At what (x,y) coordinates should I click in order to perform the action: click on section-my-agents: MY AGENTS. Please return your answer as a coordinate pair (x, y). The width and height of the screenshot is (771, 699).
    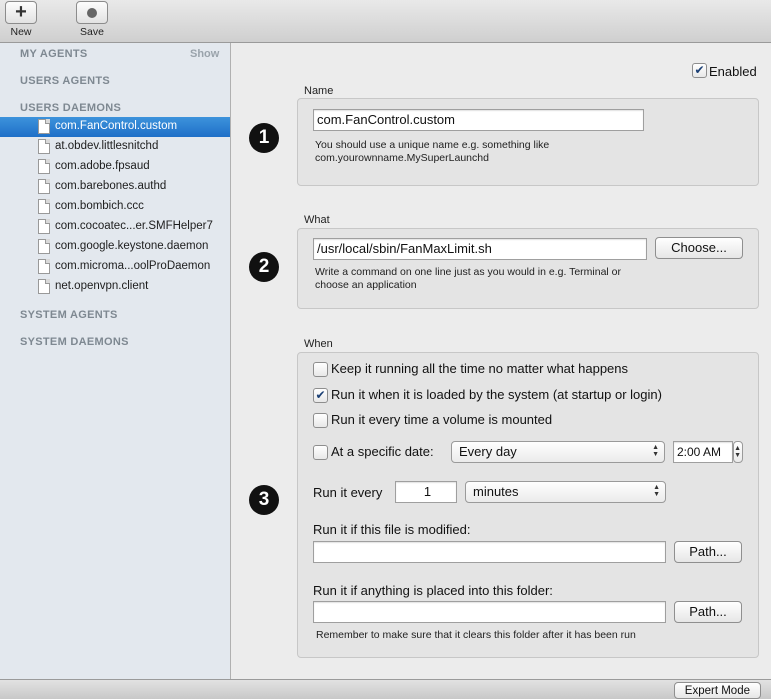
    Looking at the image, I should click on (54, 54).